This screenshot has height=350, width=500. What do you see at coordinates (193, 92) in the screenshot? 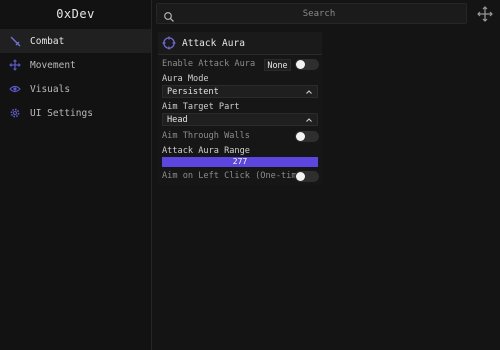
I see `dropdown-value: Persistent` at bounding box center [193, 92].